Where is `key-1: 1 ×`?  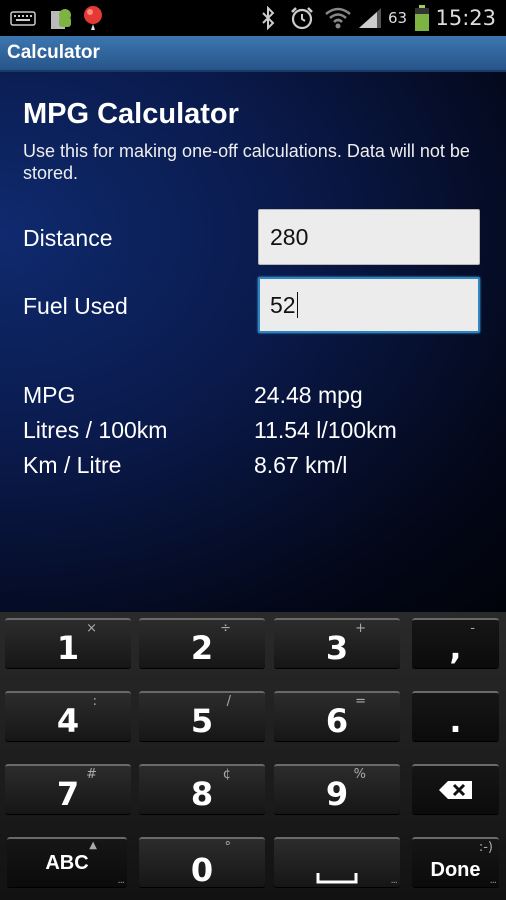
key-1: 1 × is located at coordinates (68, 643).